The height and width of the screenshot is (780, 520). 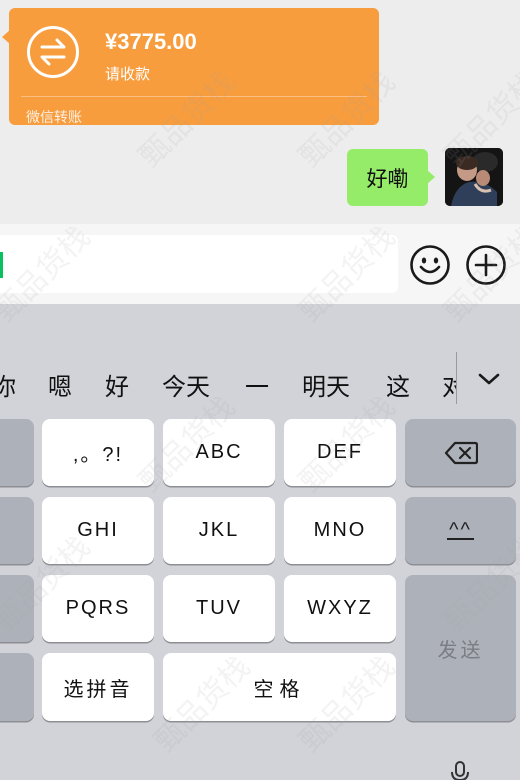 I want to click on message-input, so click(x=199, y=264).